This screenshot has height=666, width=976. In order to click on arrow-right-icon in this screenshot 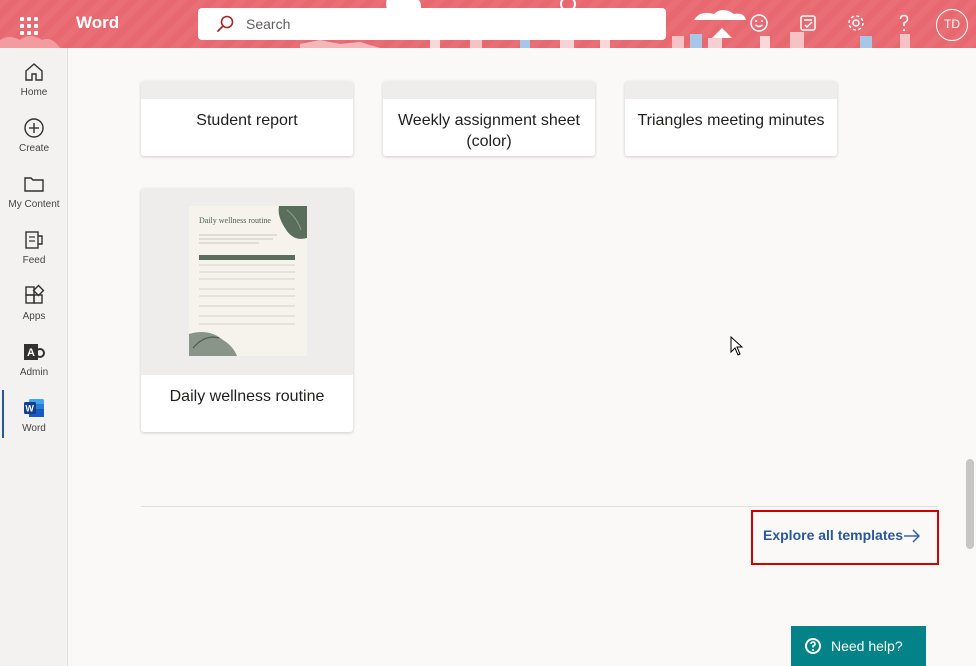, I will do `click(912, 536)`.